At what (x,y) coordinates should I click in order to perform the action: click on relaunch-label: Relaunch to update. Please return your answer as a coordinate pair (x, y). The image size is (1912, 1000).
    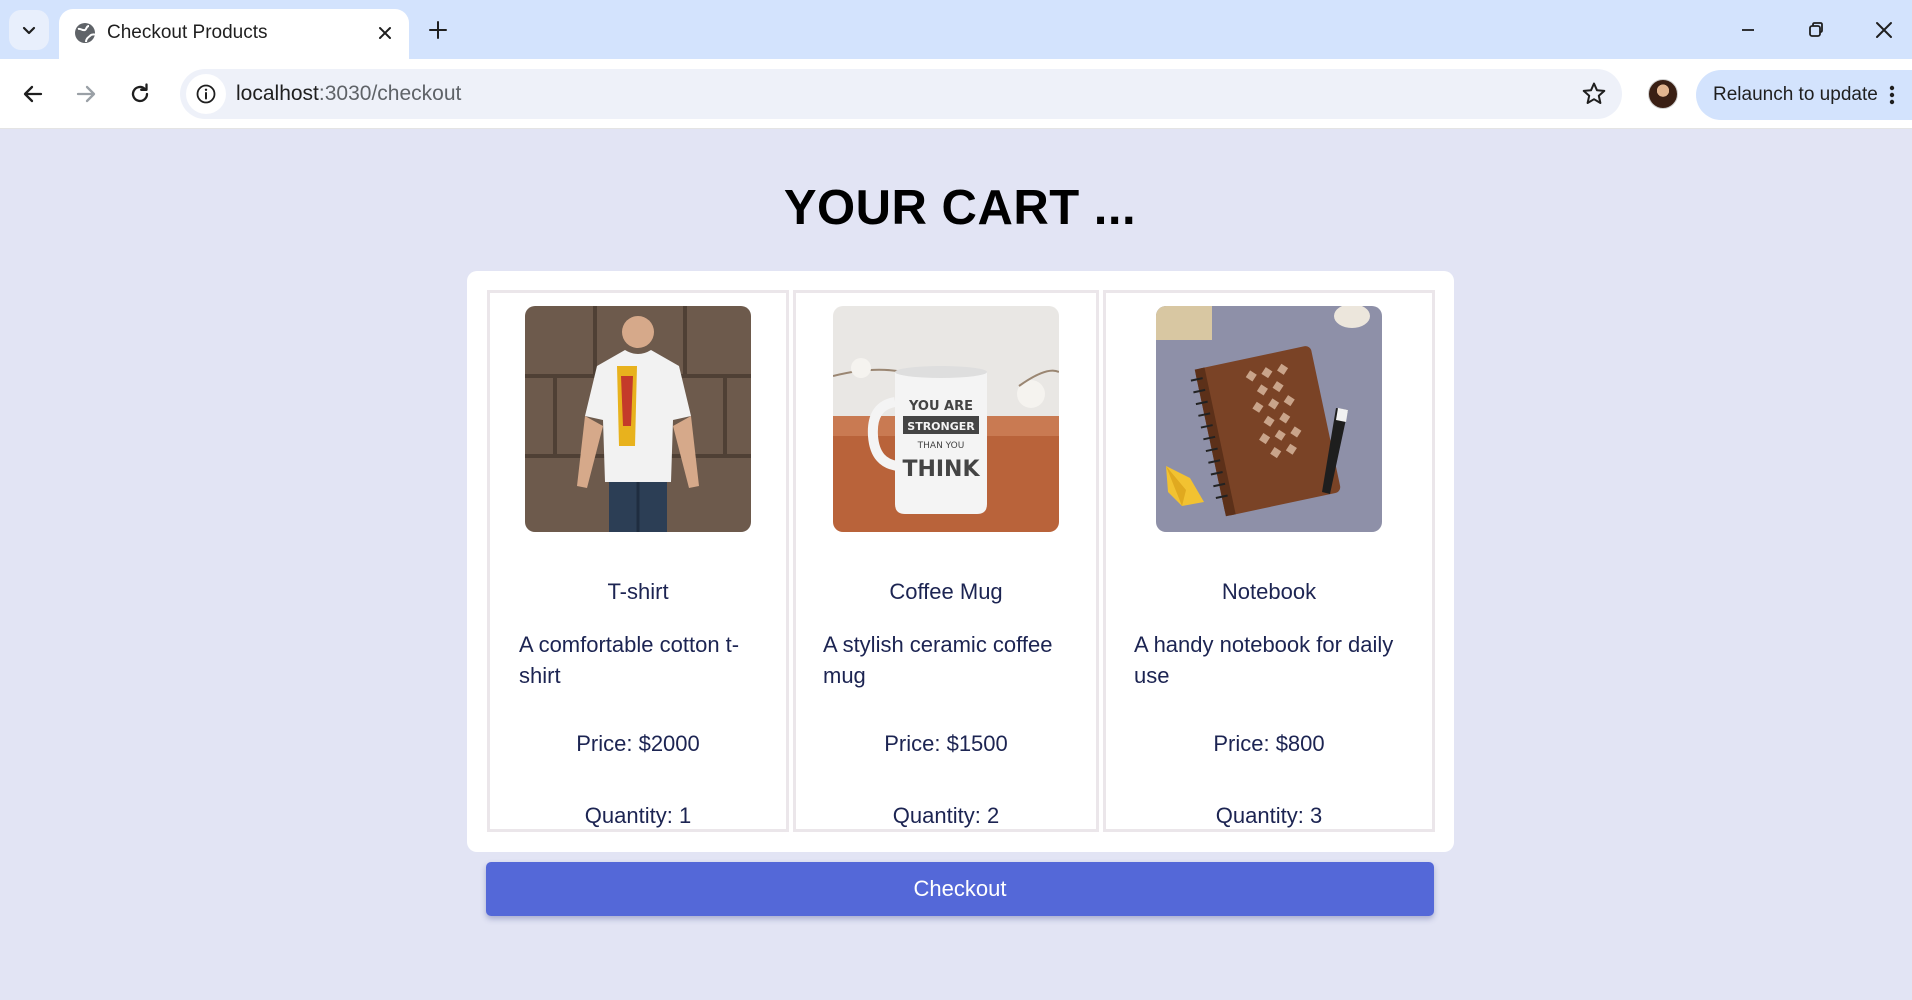
    Looking at the image, I should click on (1795, 94).